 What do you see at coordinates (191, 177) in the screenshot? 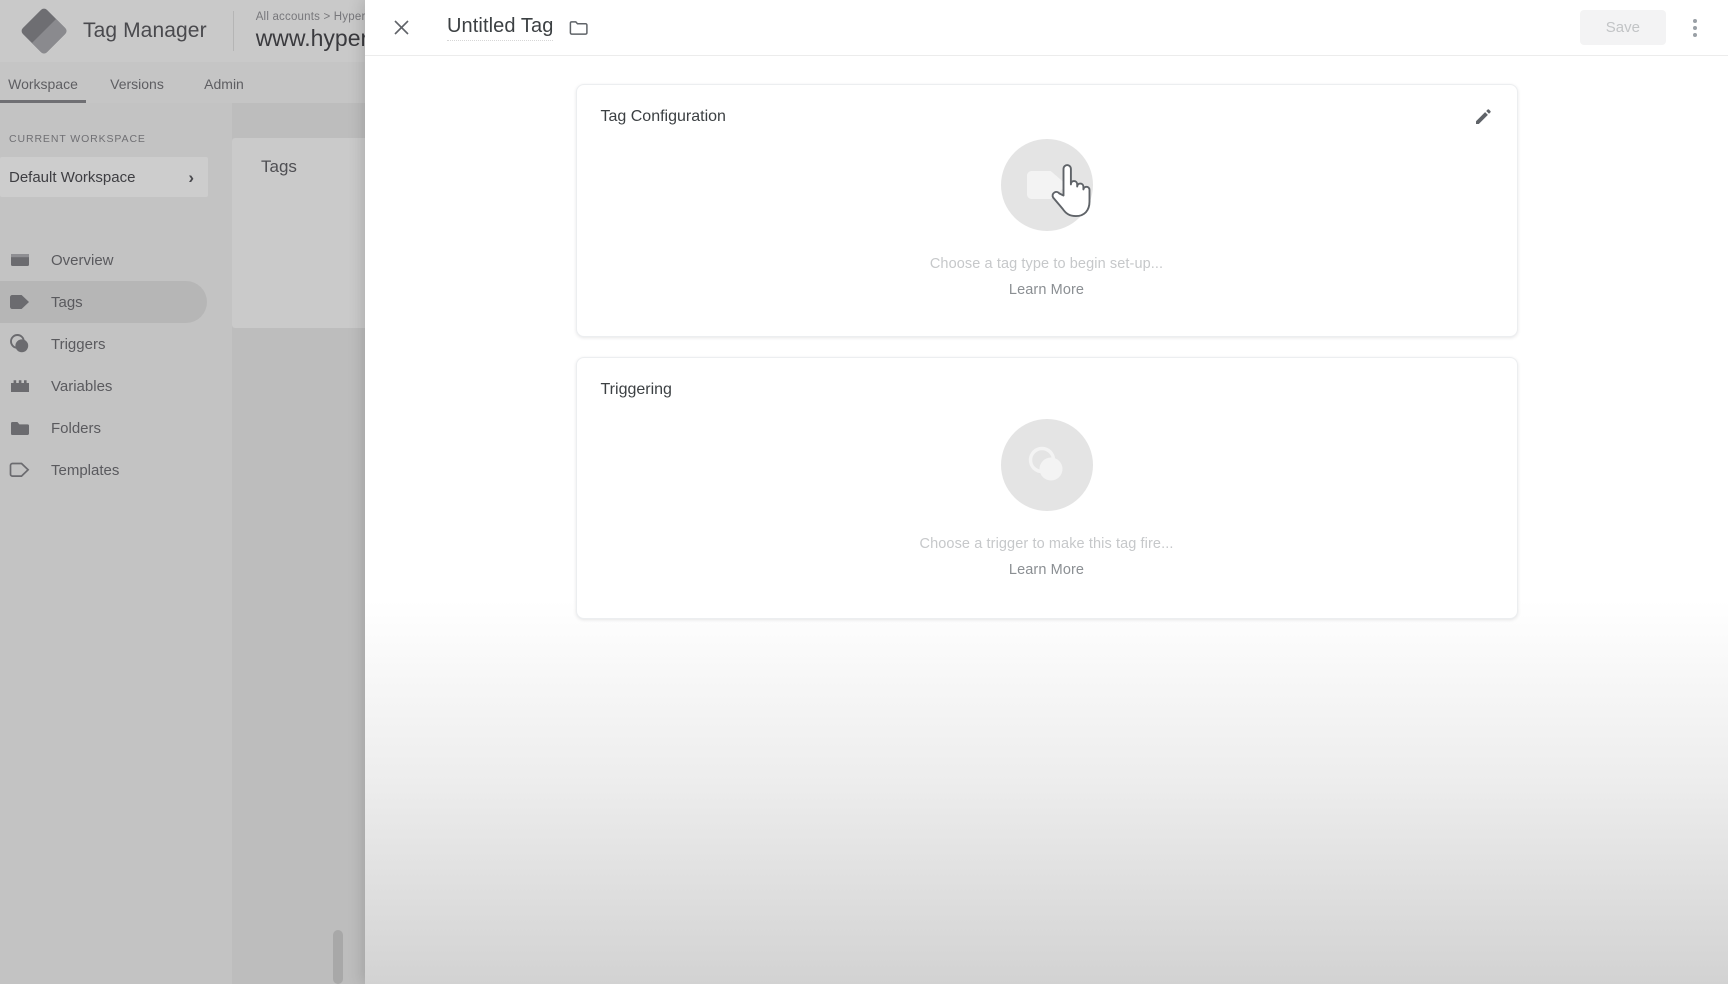
I see `chevron-right-icon: ›` at bounding box center [191, 177].